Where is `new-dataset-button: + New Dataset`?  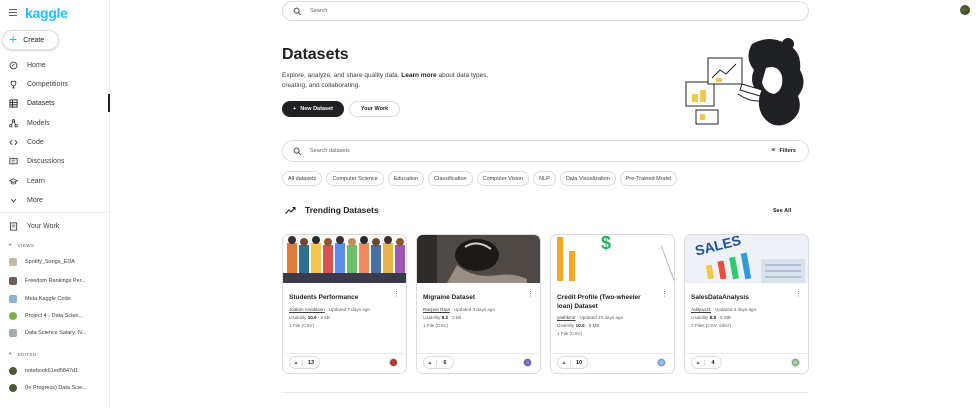
new-dataset-button: + New Dataset is located at coordinates (313, 109).